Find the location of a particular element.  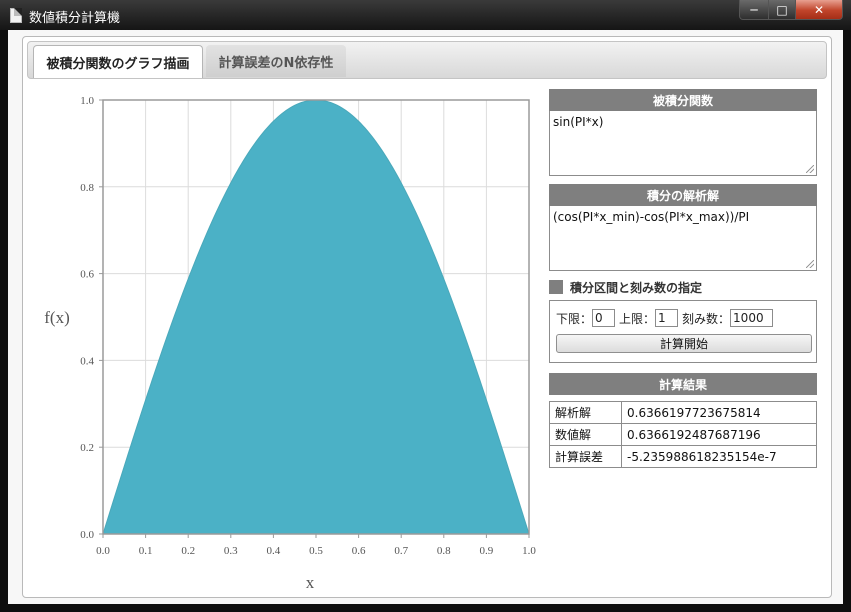

result-name: 計算誤差 is located at coordinates (585, 456).